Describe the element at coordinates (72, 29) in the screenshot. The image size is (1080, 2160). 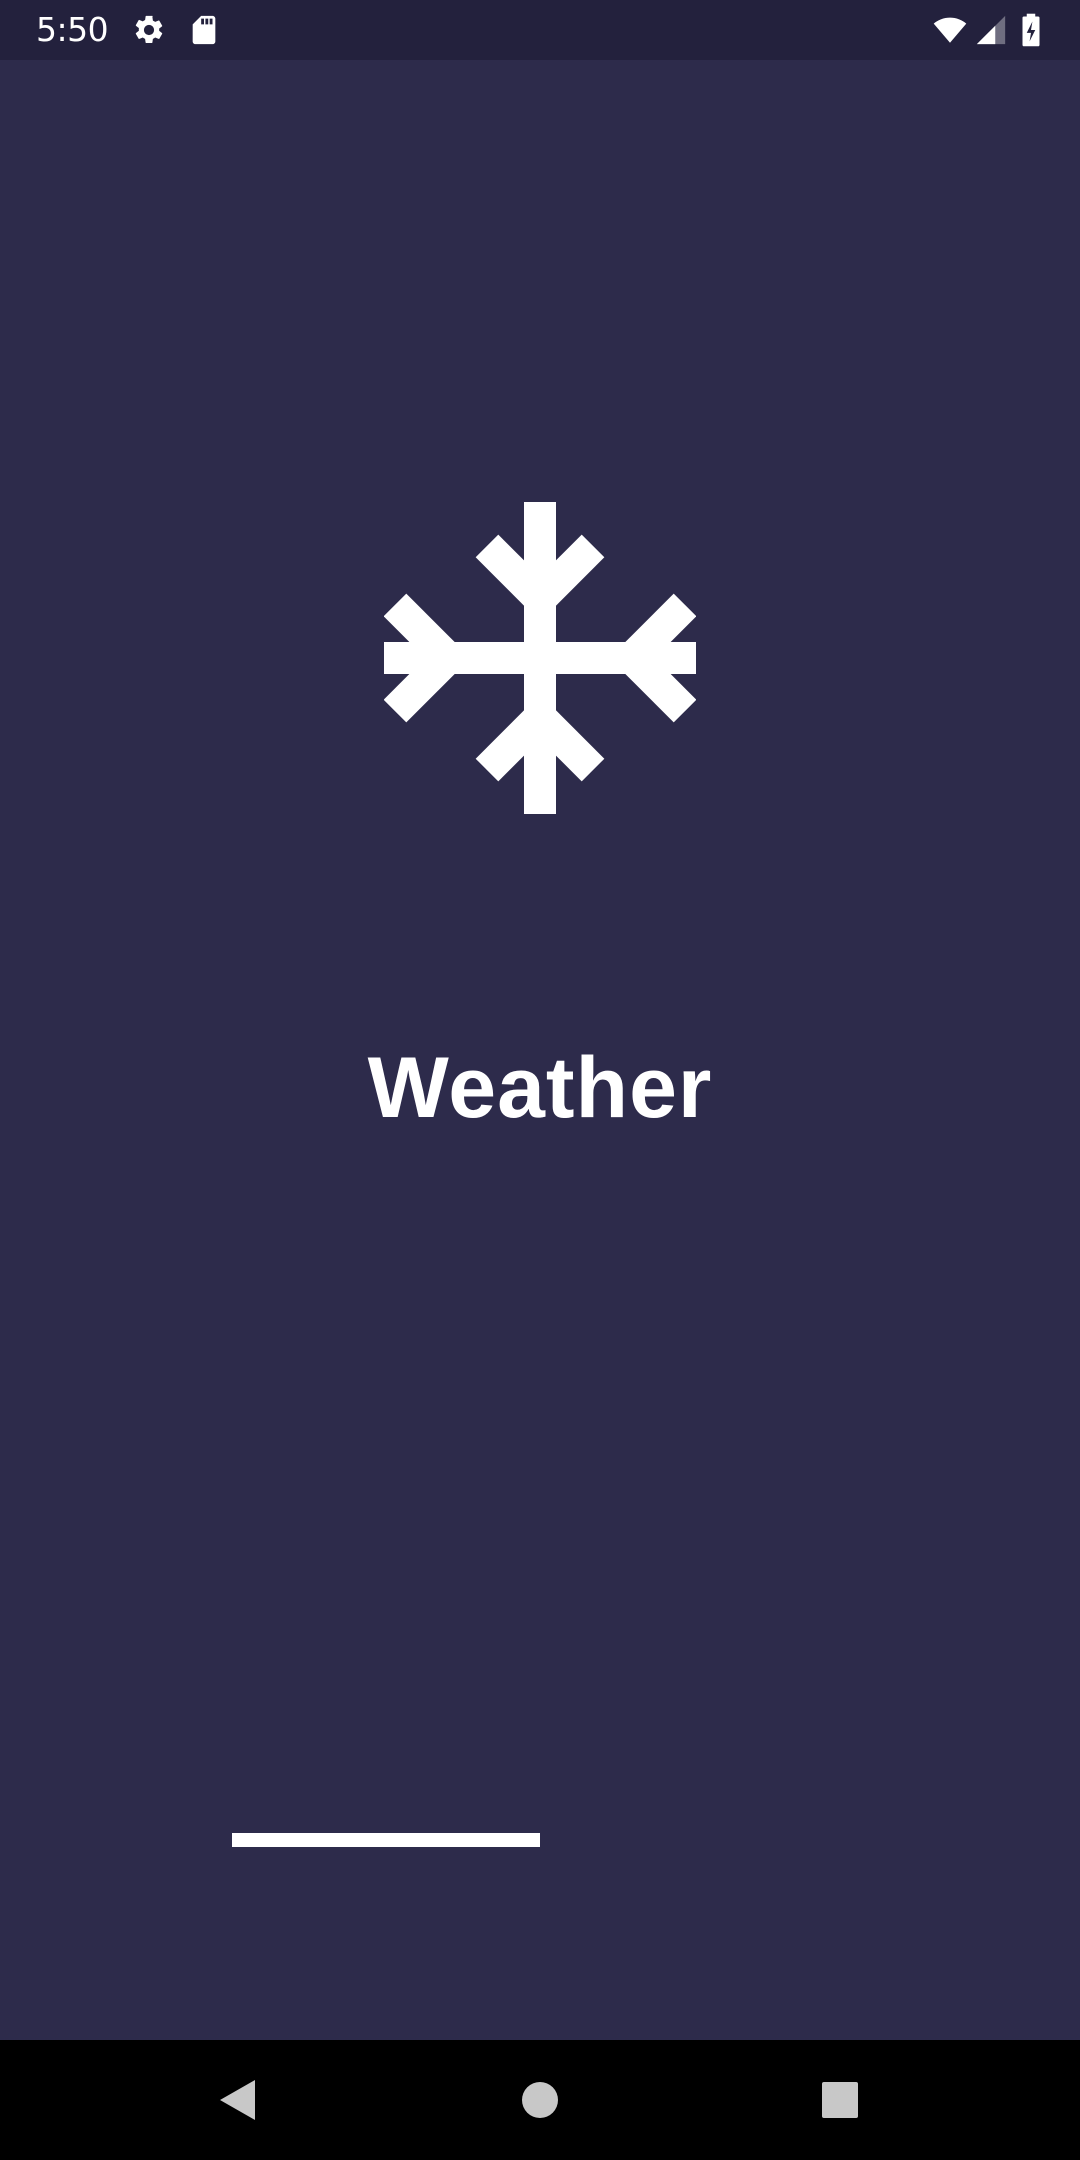
I see `status-time: 5:50` at that location.